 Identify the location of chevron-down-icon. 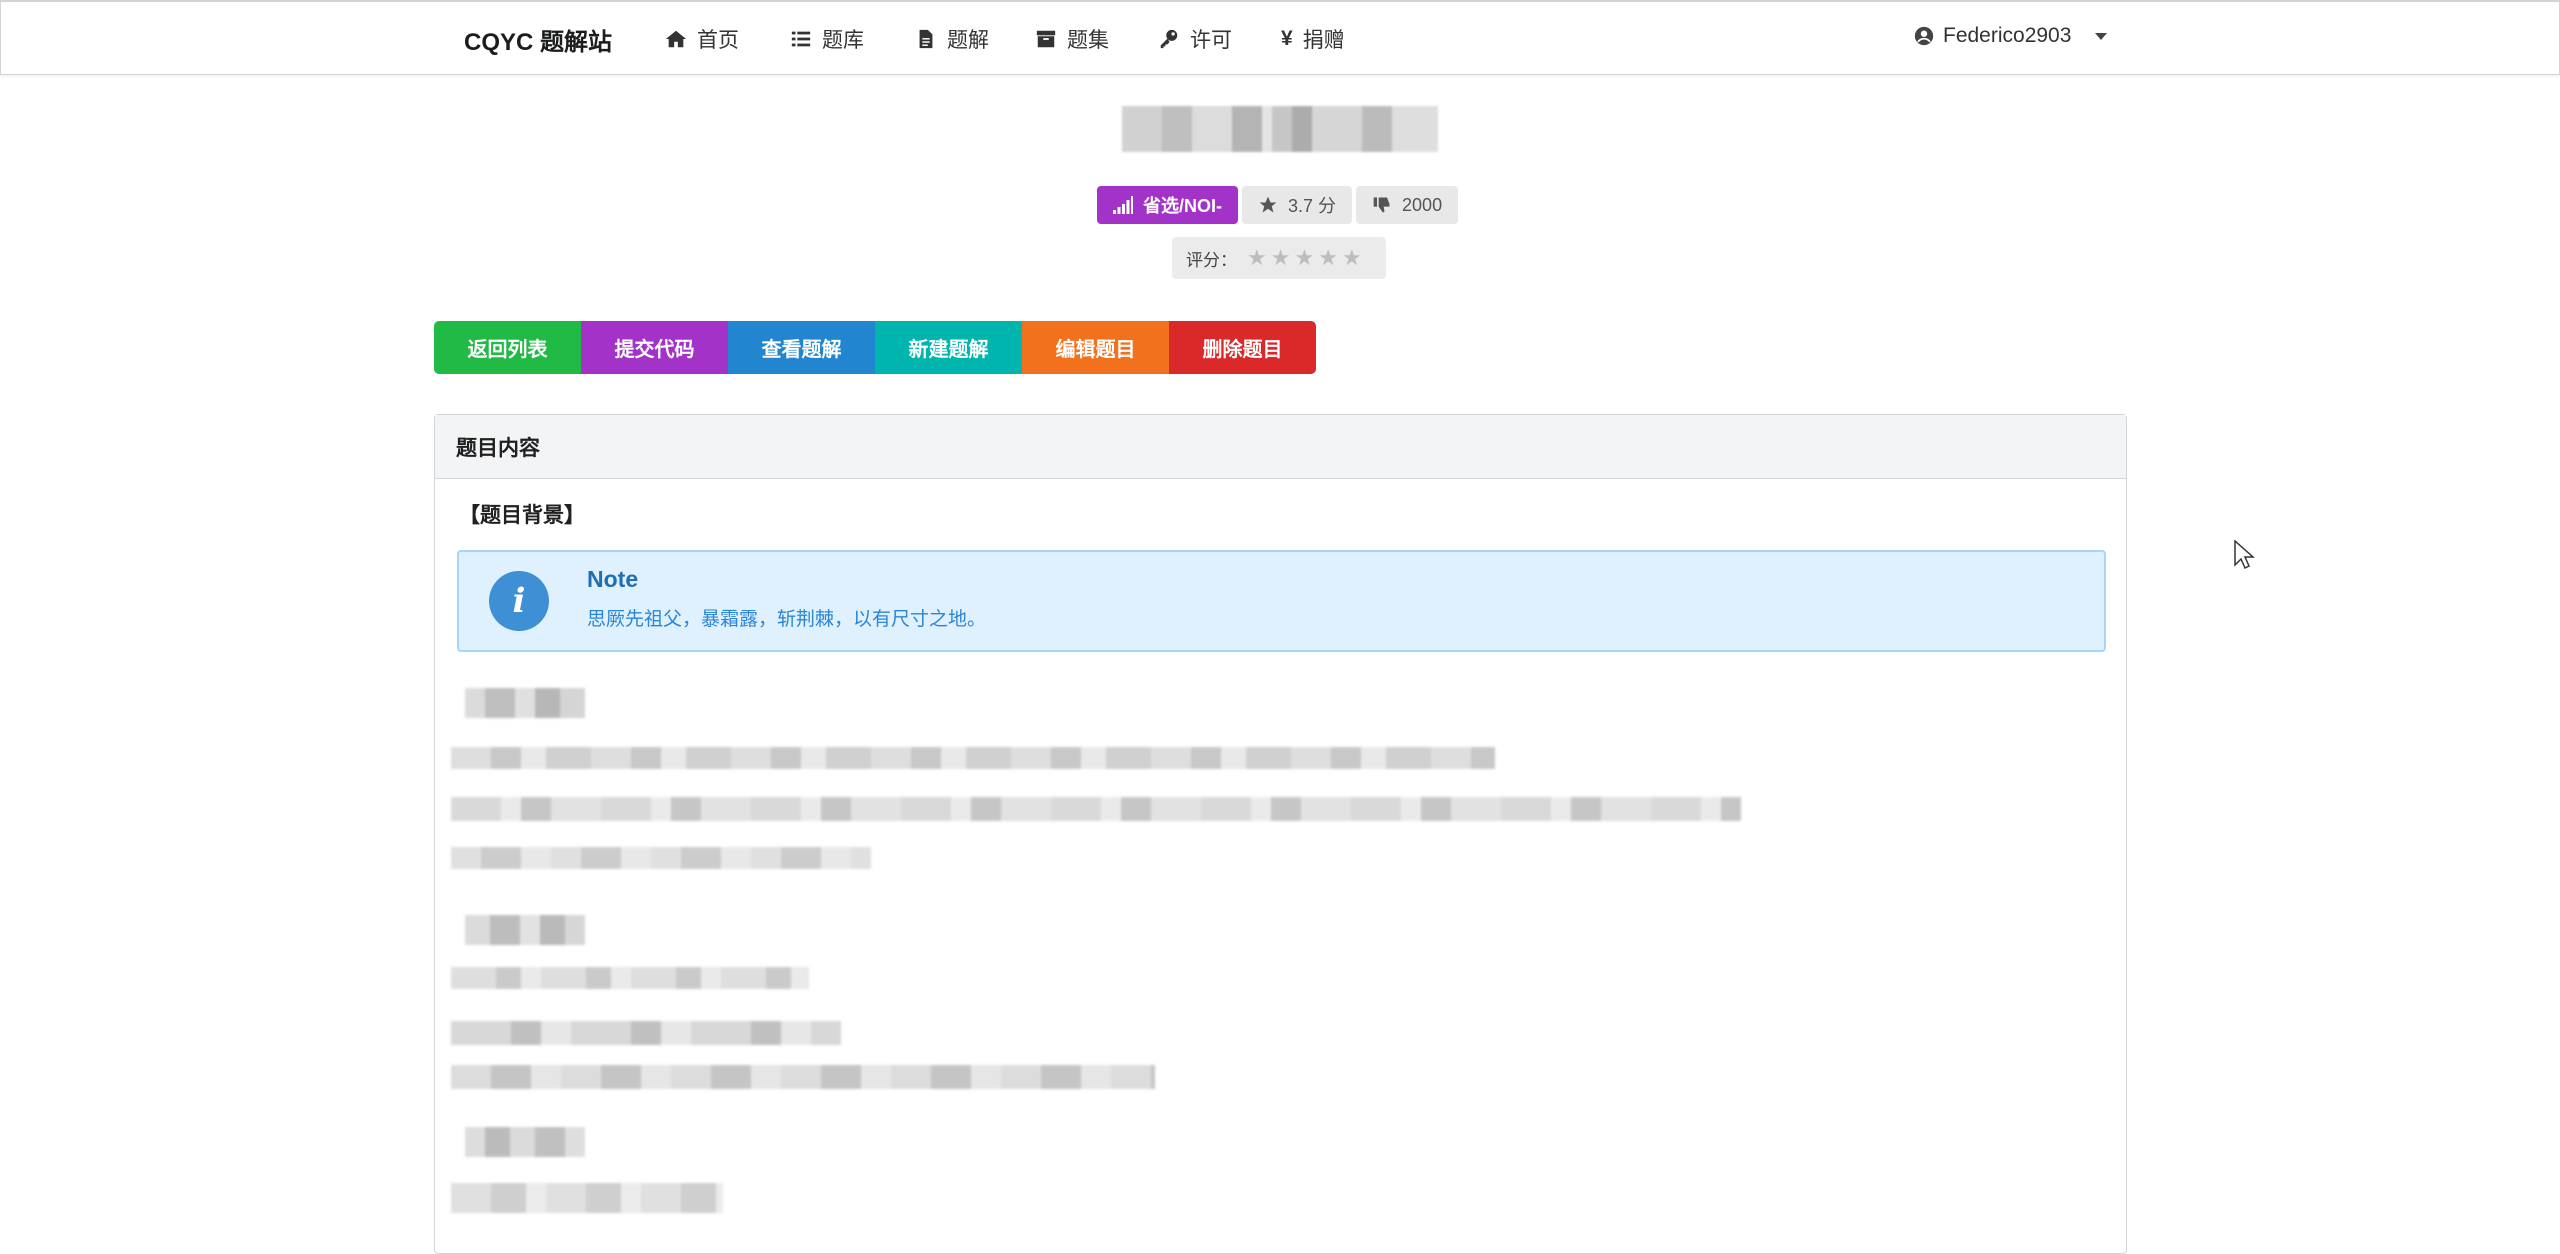
(2101, 36).